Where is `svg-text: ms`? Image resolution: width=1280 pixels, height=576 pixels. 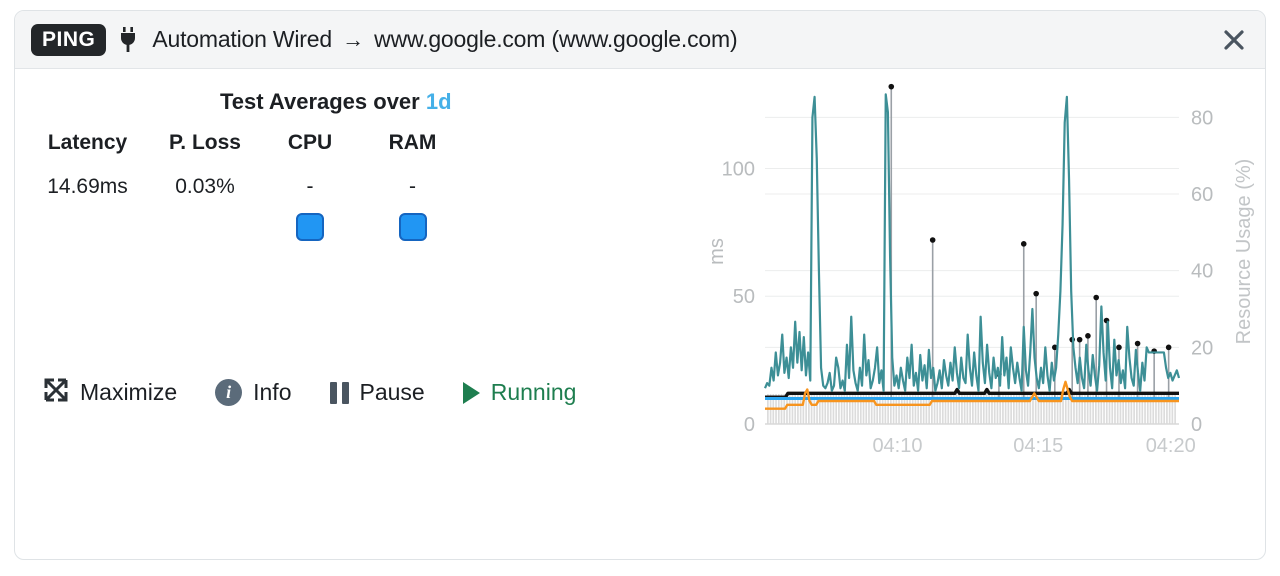
svg-text: ms is located at coordinates (717, 251).